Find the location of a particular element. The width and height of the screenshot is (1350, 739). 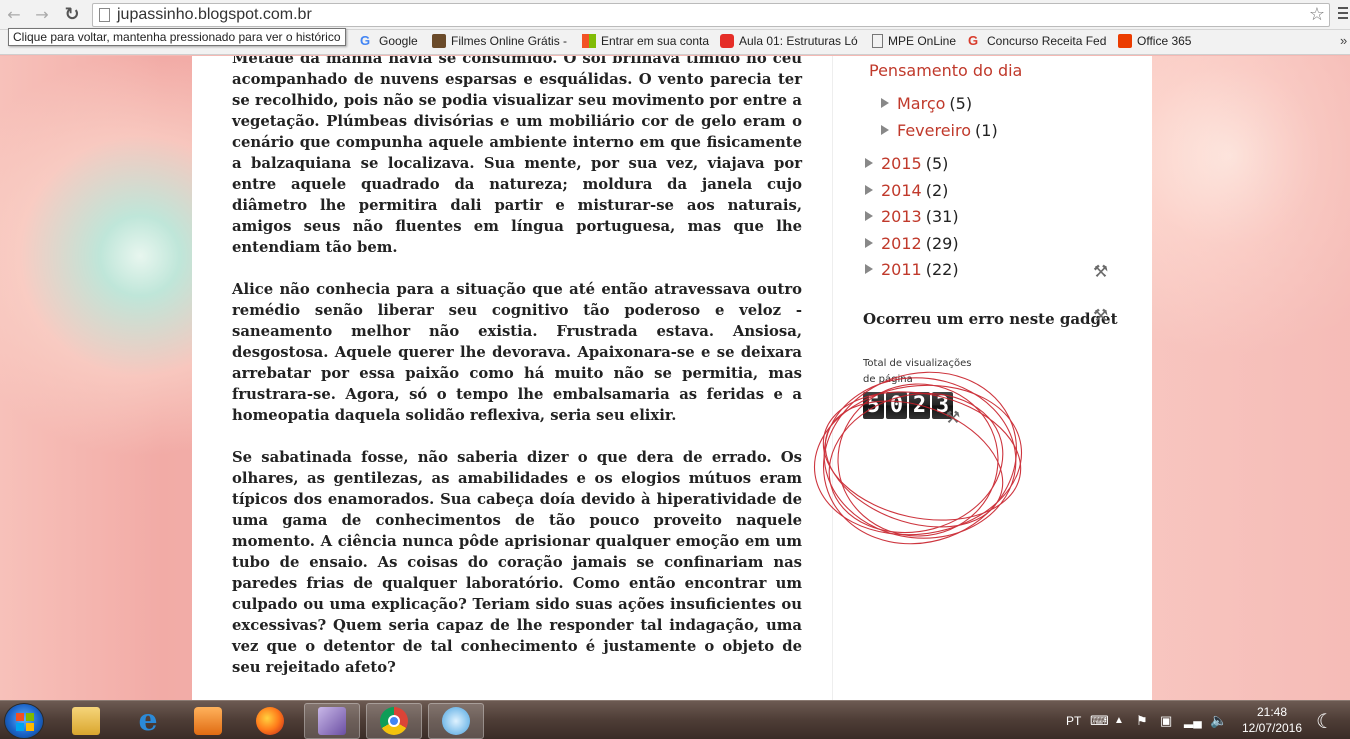

bookmark-label: Entrar em sua conta is located at coordinates (655, 41).